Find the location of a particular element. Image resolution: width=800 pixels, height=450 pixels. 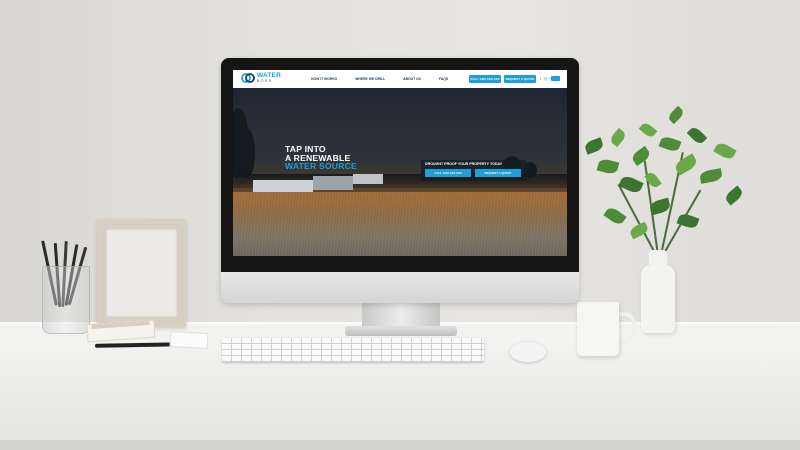

keyboard-key-rows is located at coordinates (353, 350).